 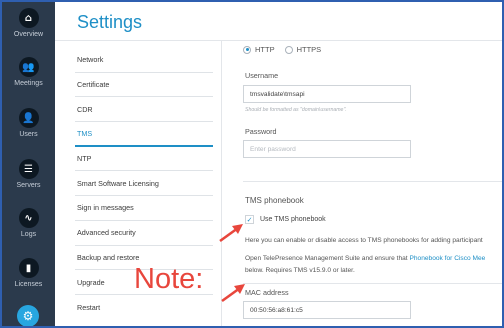 I want to click on bar-chart-icon: ▮, so click(x=28, y=268).